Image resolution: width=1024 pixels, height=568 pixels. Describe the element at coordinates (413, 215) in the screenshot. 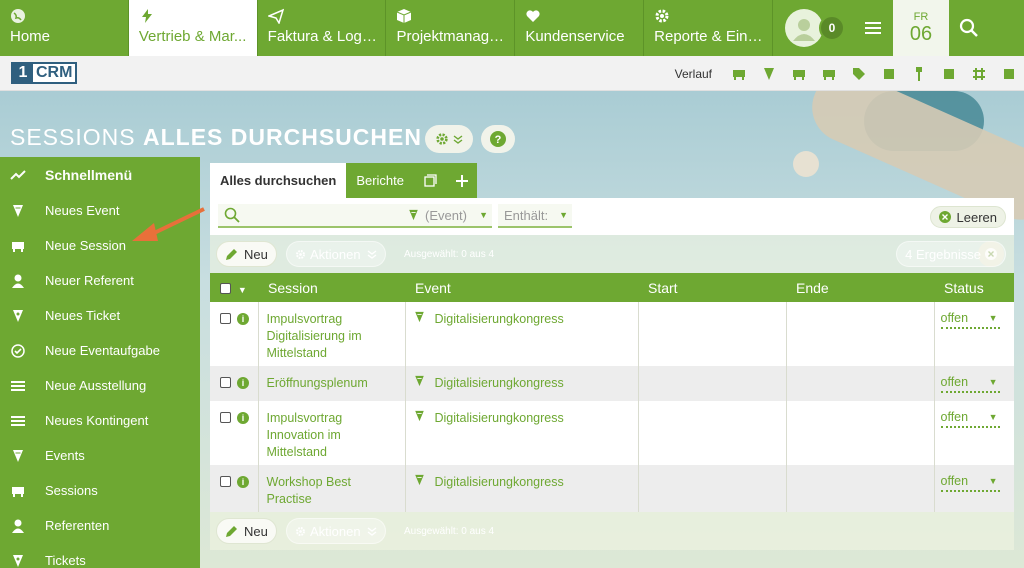

I see `event-icon` at that location.